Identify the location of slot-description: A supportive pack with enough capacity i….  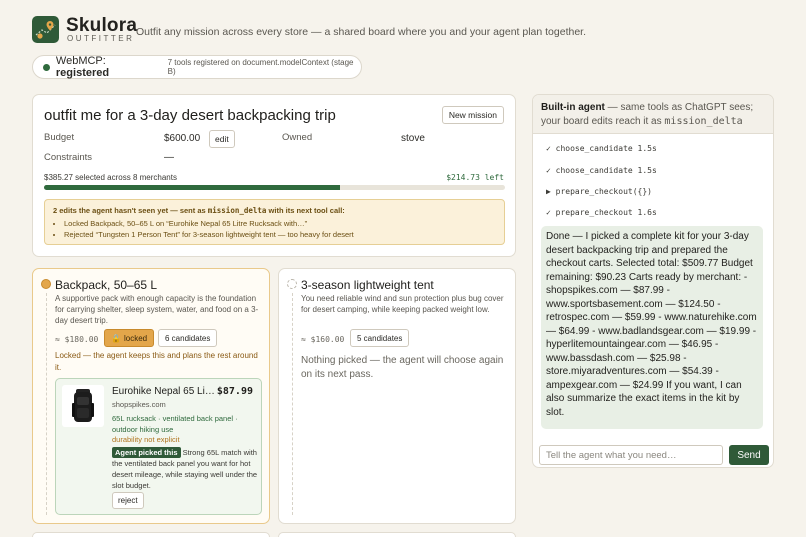
(157, 309).